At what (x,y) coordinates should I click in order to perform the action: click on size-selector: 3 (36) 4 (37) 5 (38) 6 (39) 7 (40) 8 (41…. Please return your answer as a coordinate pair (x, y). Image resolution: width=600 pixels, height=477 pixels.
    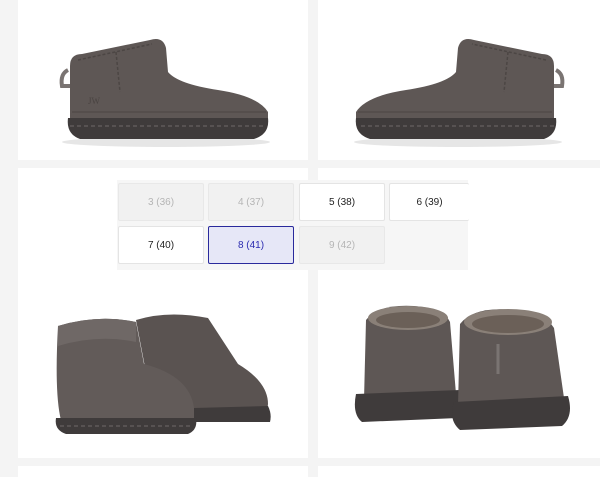
    Looking at the image, I should click on (293, 225).